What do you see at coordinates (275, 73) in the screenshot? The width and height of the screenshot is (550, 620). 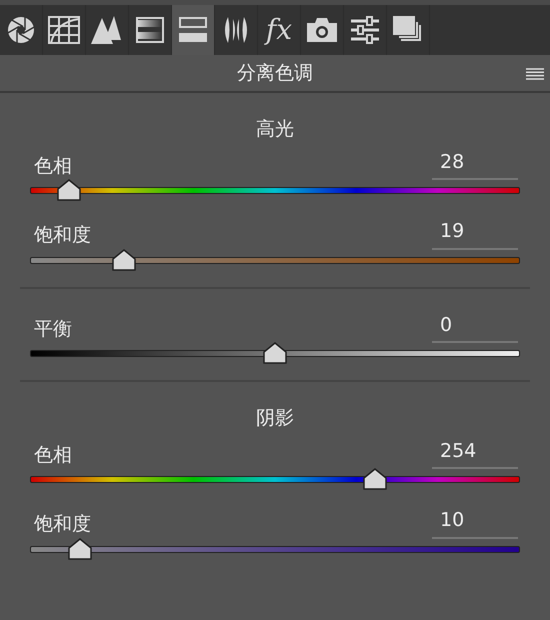 I see `panel-title: 分离色调` at bounding box center [275, 73].